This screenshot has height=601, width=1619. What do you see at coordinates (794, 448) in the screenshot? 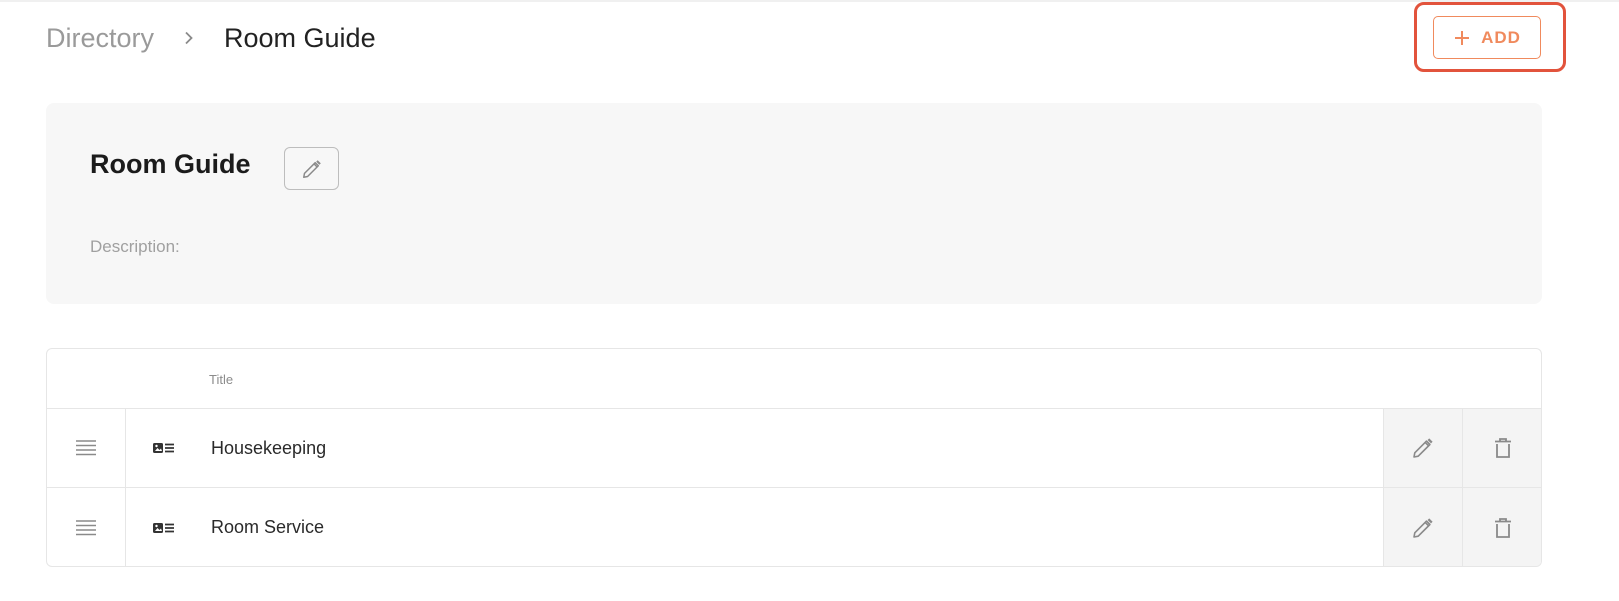
I see `table-row: Housekeeping` at bounding box center [794, 448].